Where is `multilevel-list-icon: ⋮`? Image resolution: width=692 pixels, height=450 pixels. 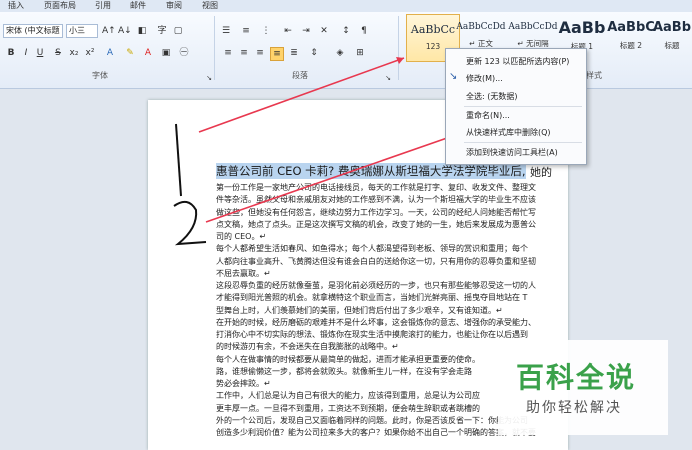 multilevel-list-icon: ⋮ is located at coordinates (266, 31).